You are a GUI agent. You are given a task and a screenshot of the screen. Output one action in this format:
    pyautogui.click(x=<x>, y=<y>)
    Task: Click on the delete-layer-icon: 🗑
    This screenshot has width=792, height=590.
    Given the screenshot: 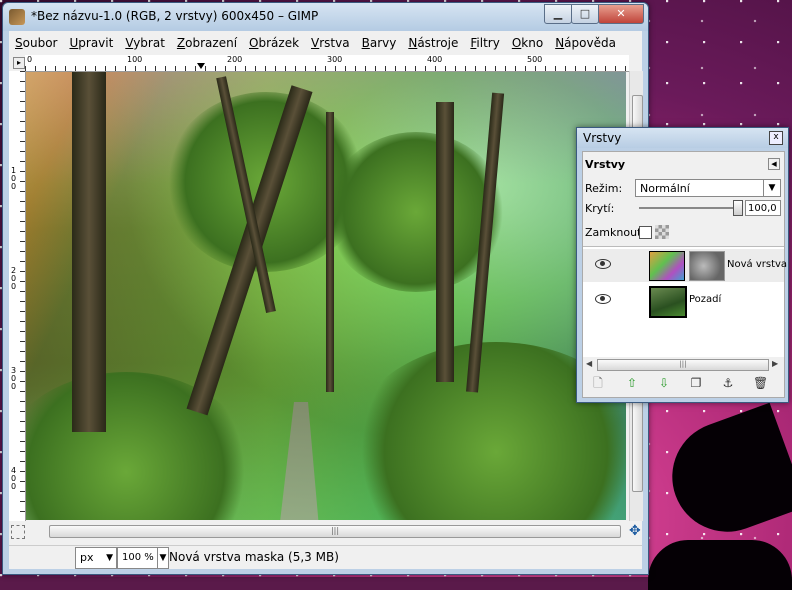 What is the action you would take?
    pyautogui.click(x=760, y=383)
    